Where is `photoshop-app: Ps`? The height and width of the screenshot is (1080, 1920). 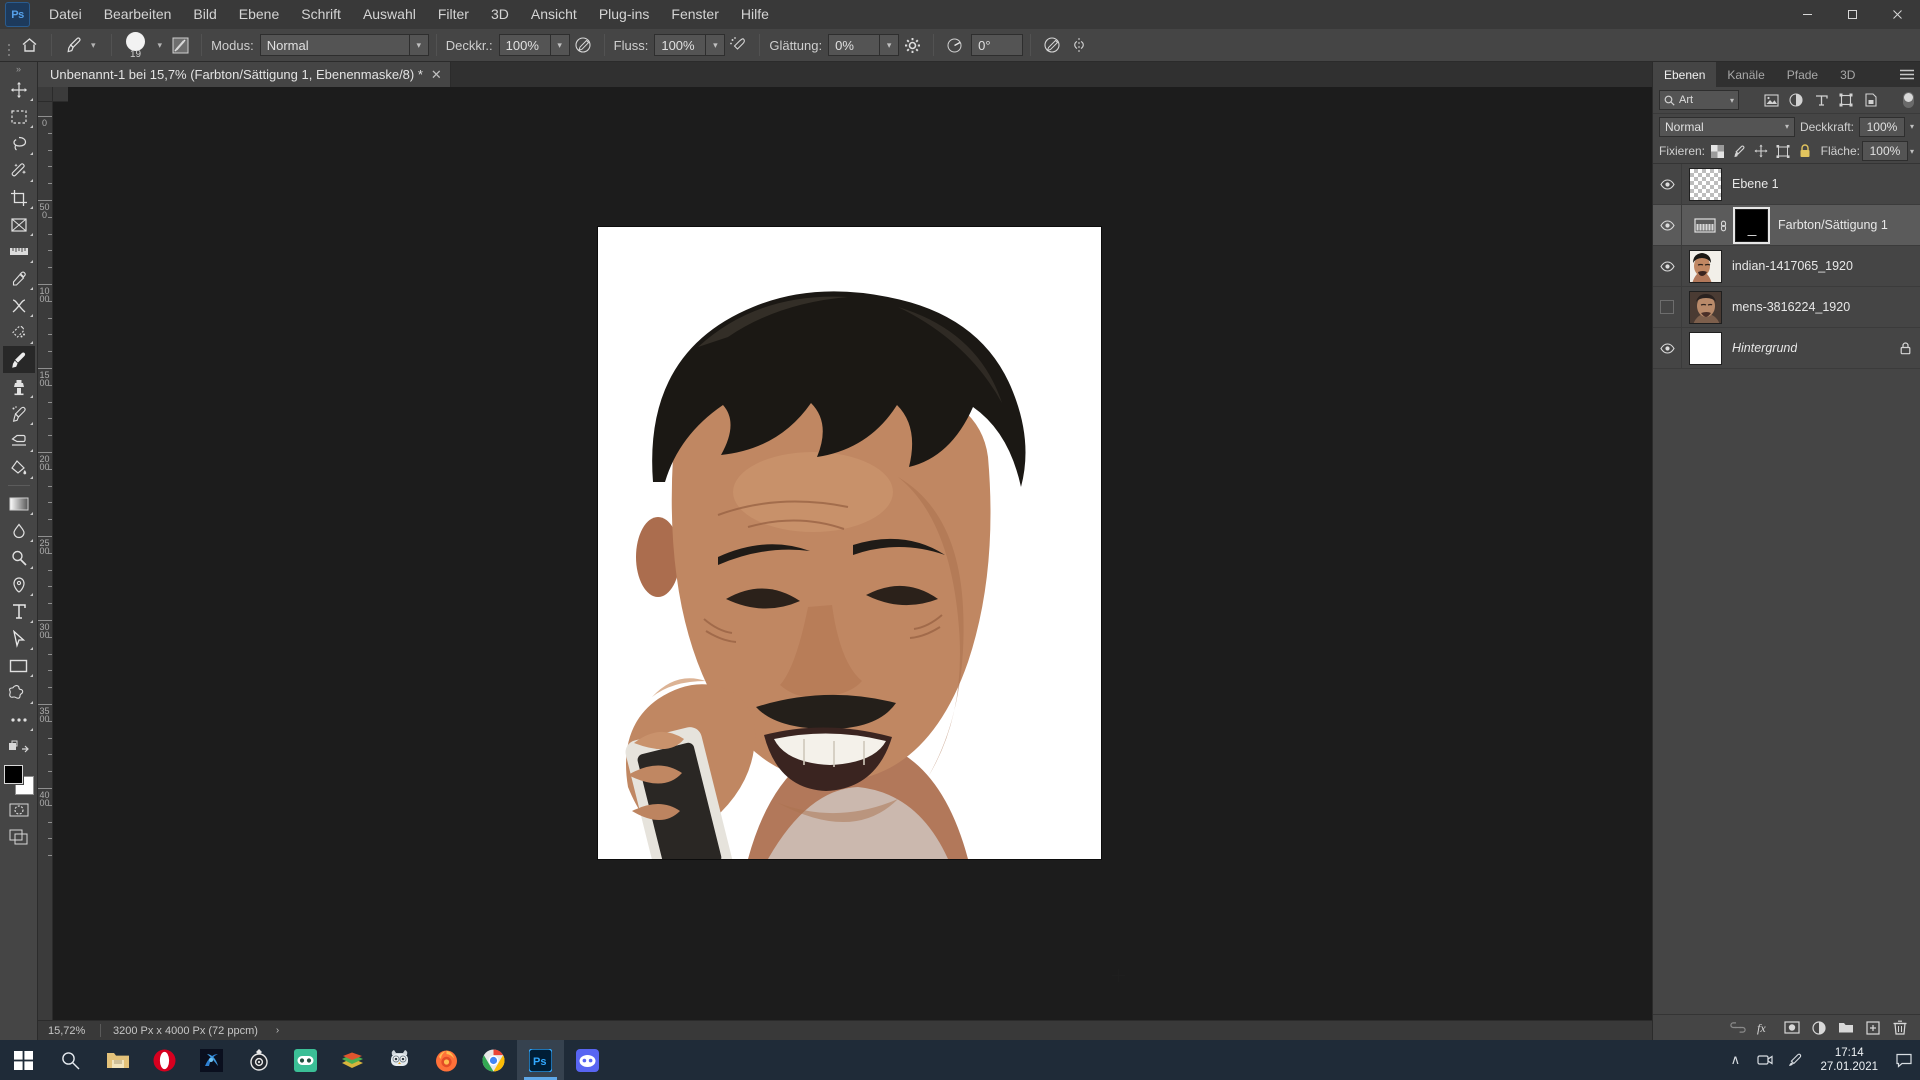
photoshop-app: Ps is located at coordinates (540, 1060).